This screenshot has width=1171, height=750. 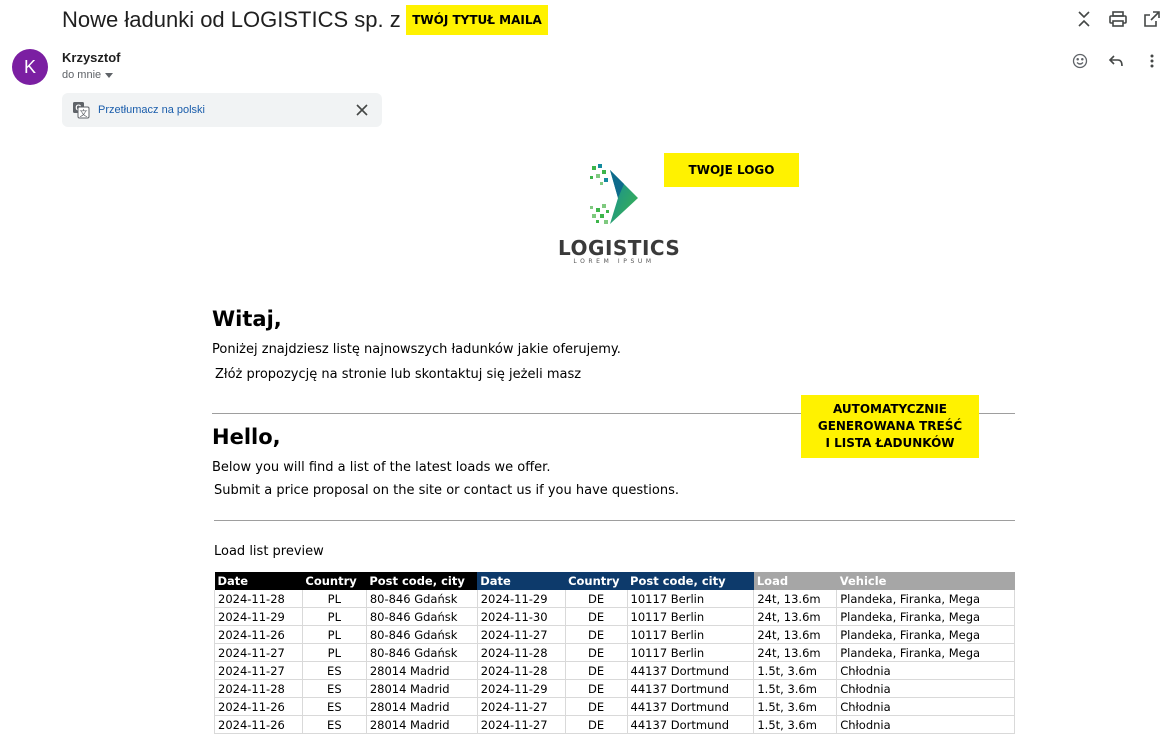 I want to click on content-annotation-line3: I LISTA ŁADUNKÓW, so click(x=890, y=443).